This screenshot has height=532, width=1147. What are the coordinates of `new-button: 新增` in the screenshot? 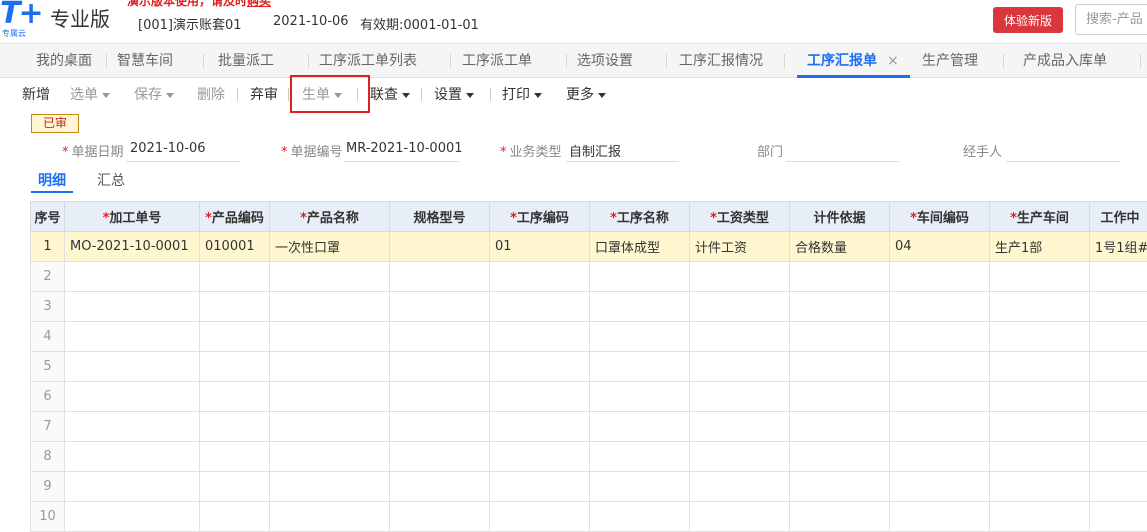 It's located at (36, 94).